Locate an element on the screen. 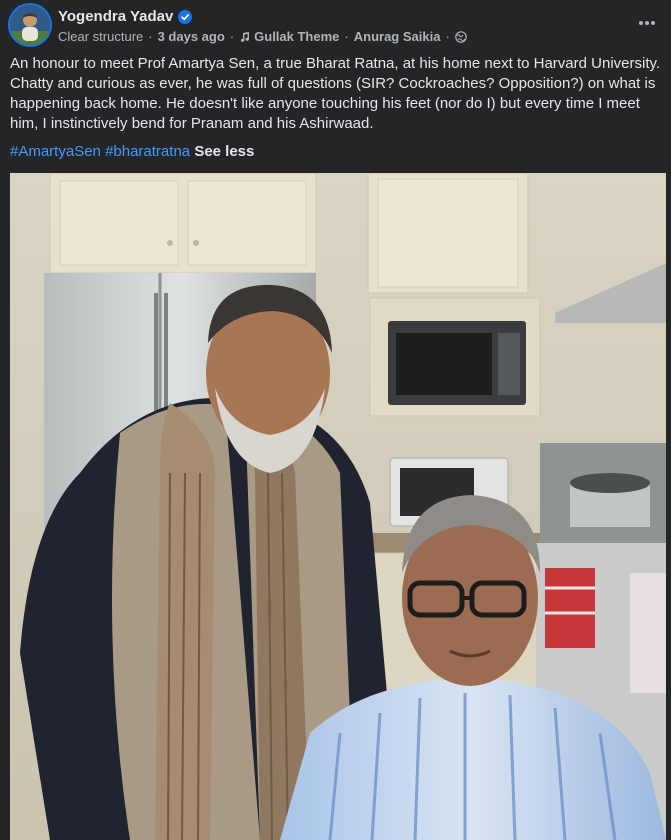 The width and height of the screenshot is (671, 840). music-note-icon is located at coordinates (245, 37).